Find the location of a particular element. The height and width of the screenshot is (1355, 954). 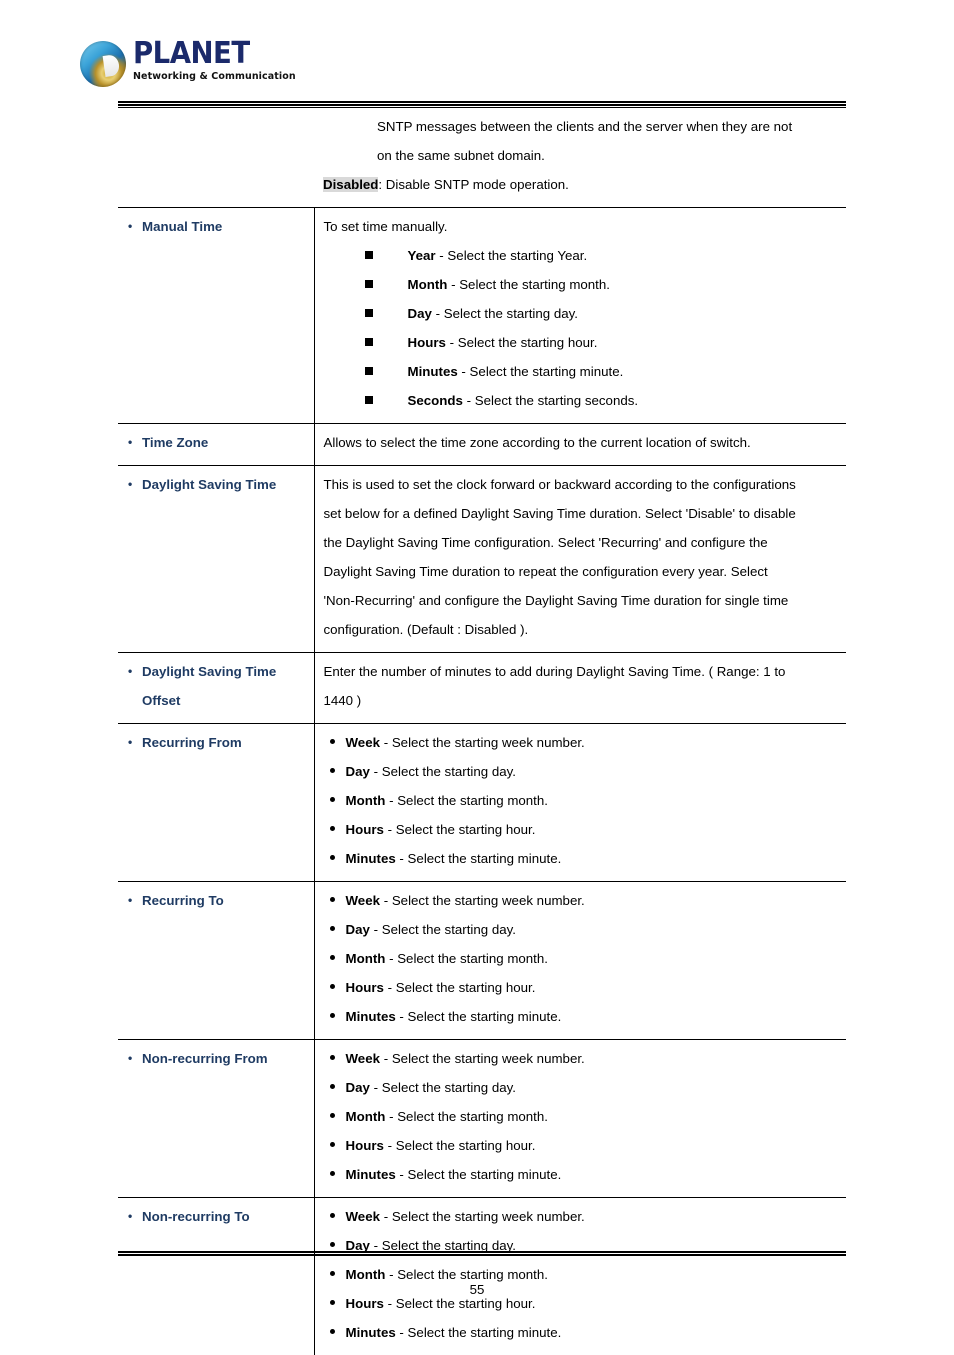

row-label: • Daylight Saving Time is located at coordinates (217, 671).